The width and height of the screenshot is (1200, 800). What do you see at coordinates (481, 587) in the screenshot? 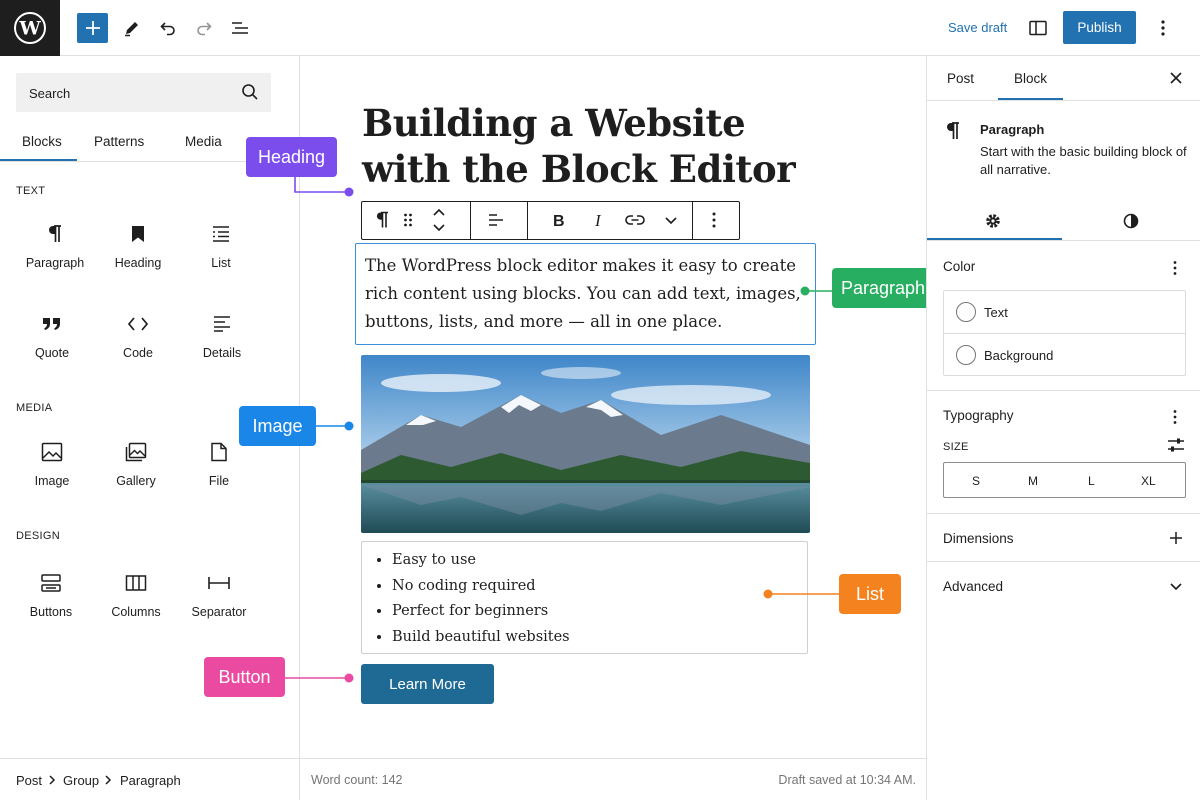
I see `list-item: No coding required` at bounding box center [481, 587].